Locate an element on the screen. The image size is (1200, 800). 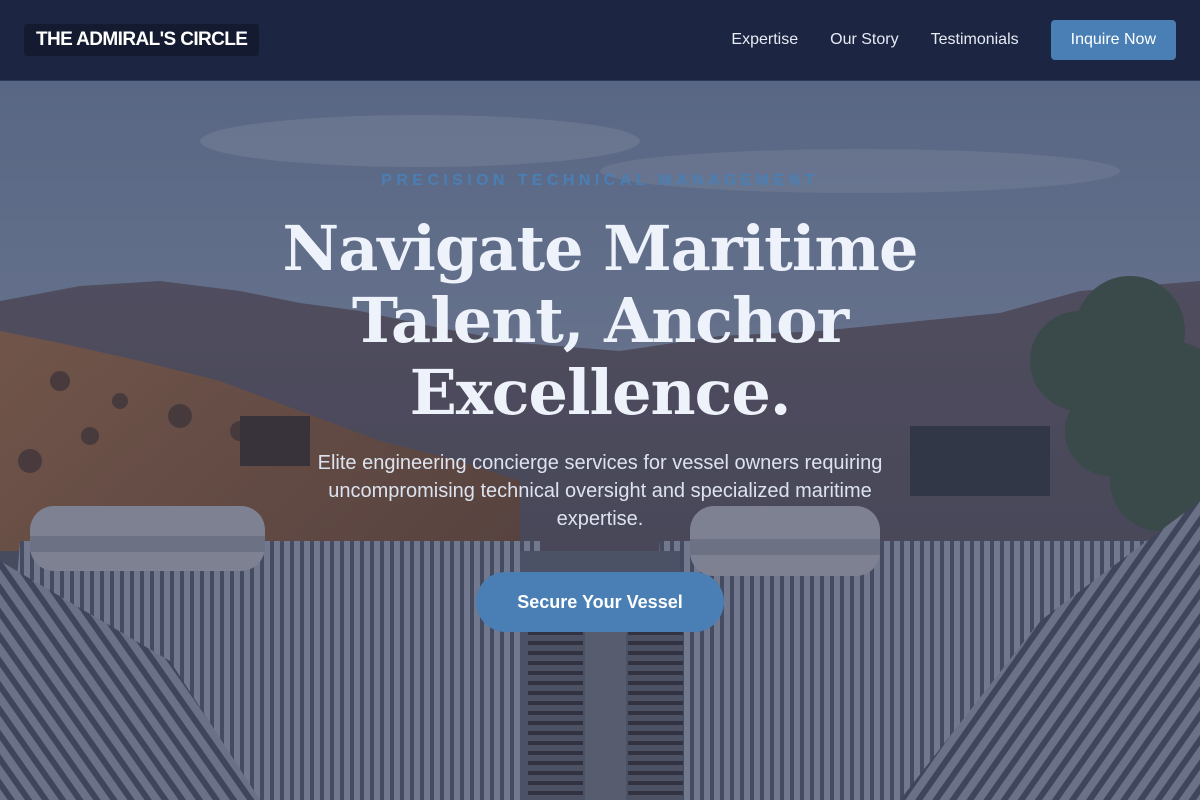
inquire-now-button: Inquire Now is located at coordinates (1113, 40).